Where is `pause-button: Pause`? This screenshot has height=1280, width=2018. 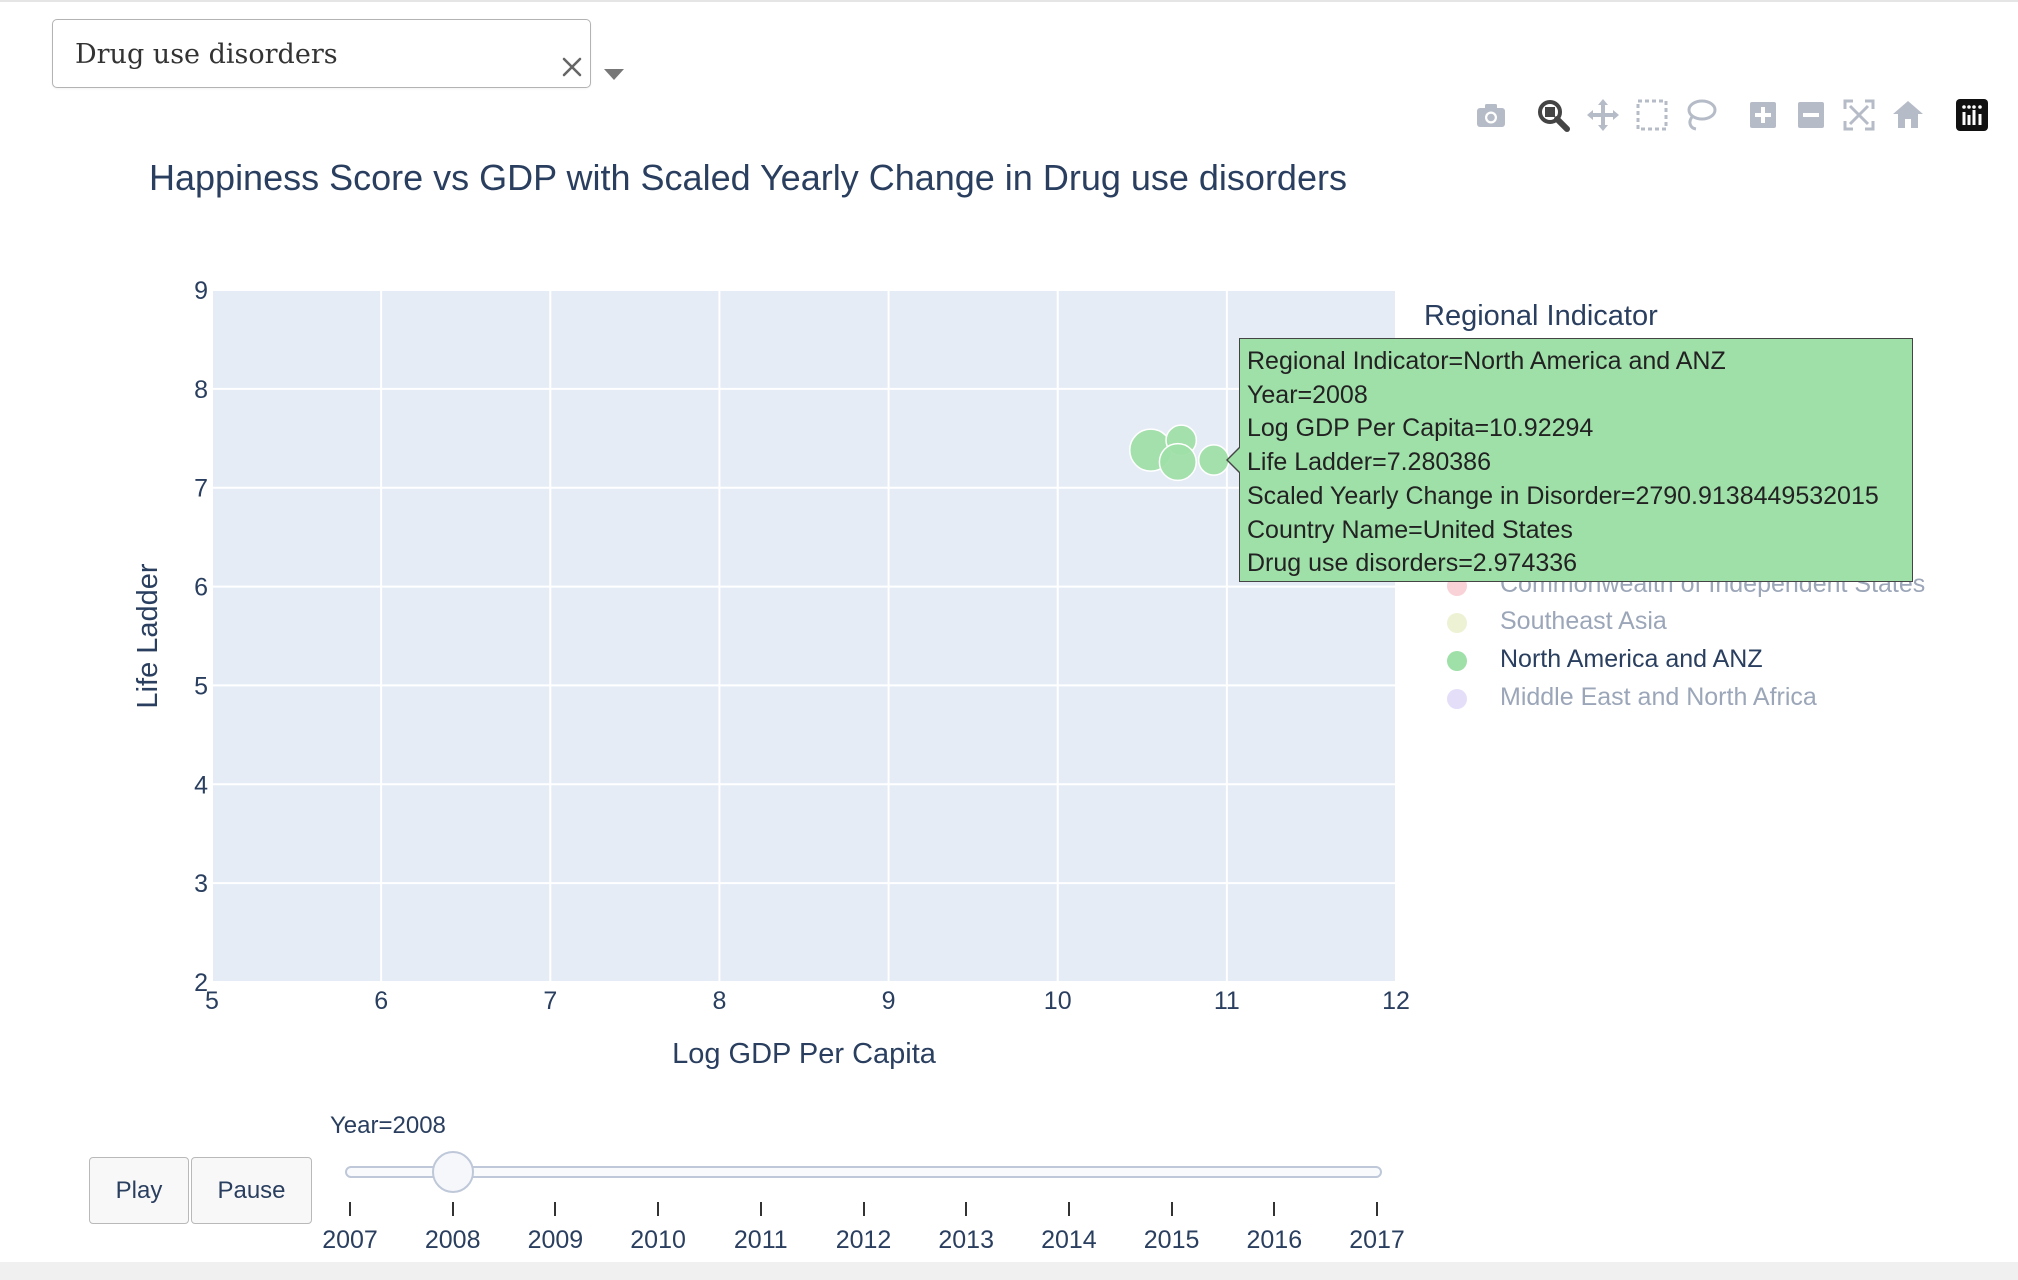 pause-button: Pause is located at coordinates (251, 1190).